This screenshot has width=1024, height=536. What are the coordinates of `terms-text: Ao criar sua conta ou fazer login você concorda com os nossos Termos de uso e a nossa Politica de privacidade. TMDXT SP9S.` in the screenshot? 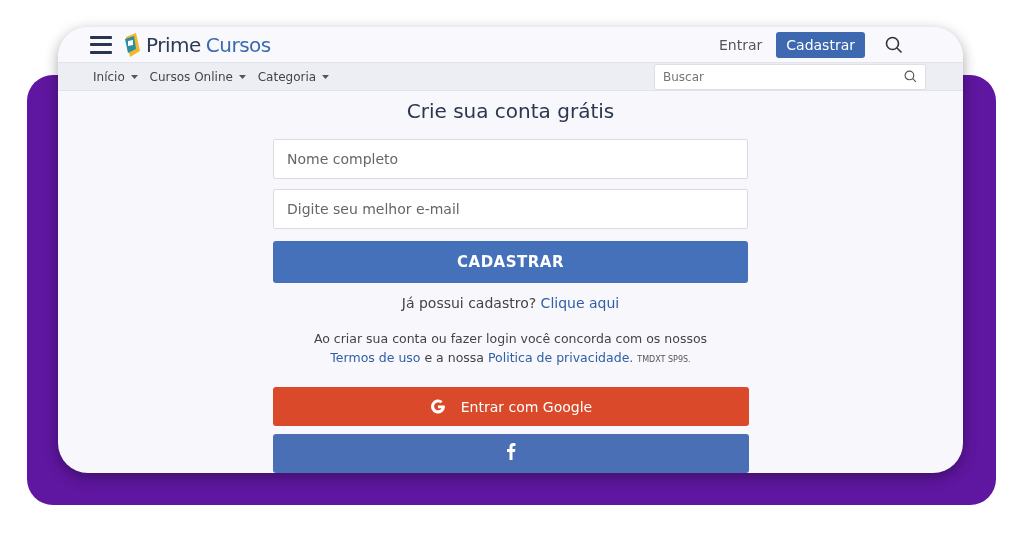 It's located at (510, 348).